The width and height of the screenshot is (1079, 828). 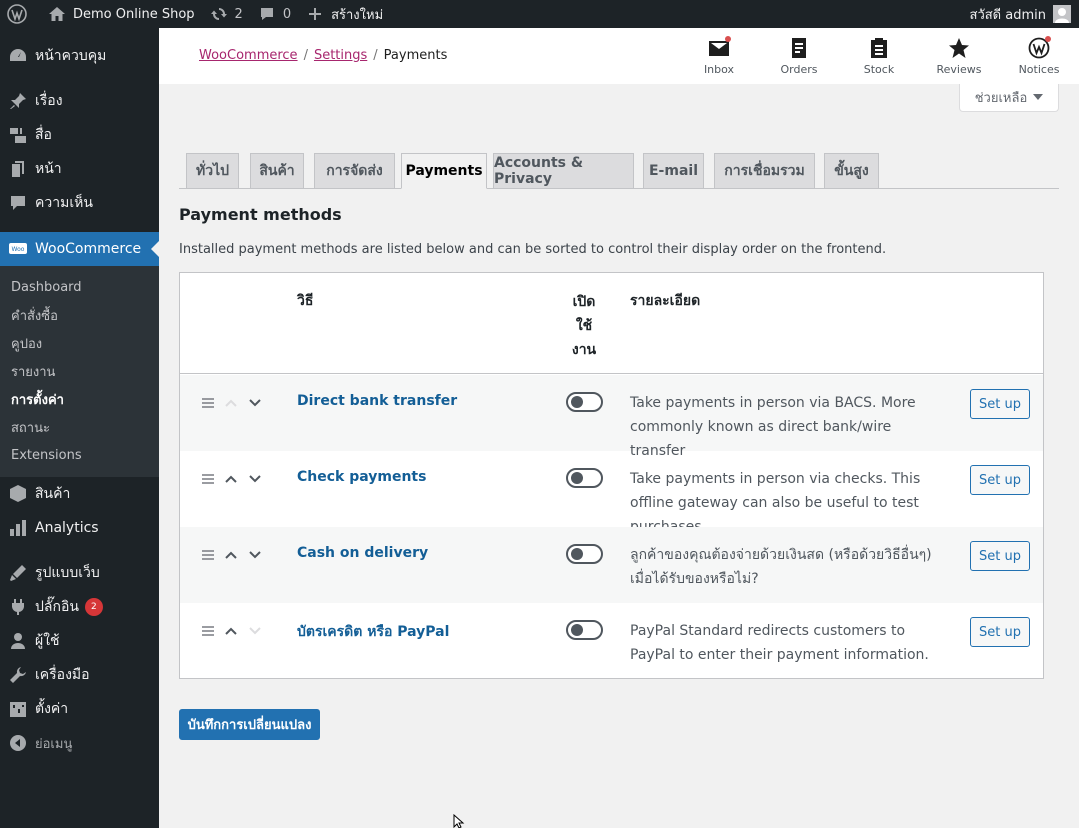 What do you see at coordinates (415, 55) in the screenshot?
I see `breadcrumb-current: Payments` at bounding box center [415, 55].